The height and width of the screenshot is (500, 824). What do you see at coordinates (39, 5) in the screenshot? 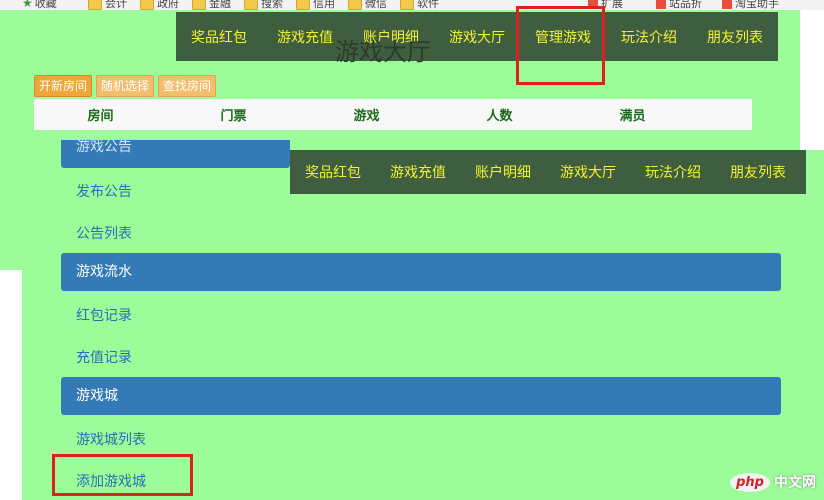
I see `bookmark-favorites: ★ 收藏` at bounding box center [39, 5].